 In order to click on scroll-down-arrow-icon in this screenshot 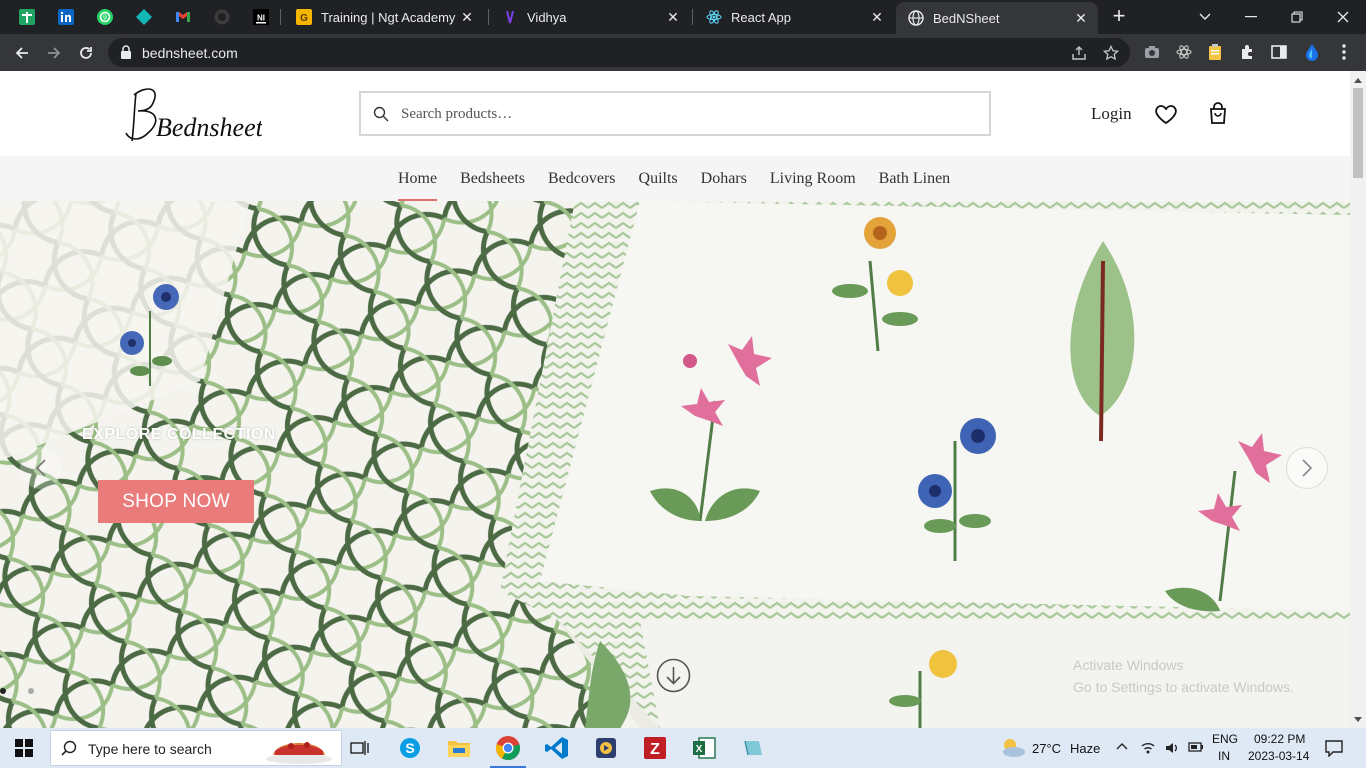, I will do `click(673, 675)`.